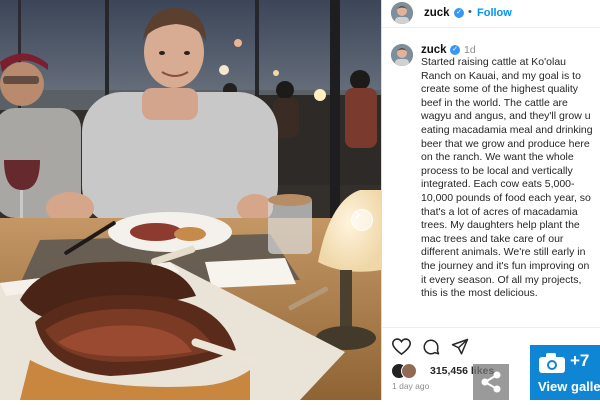 This screenshot has width=600, height=405. I want to click on share-icon, so click(491, 382).